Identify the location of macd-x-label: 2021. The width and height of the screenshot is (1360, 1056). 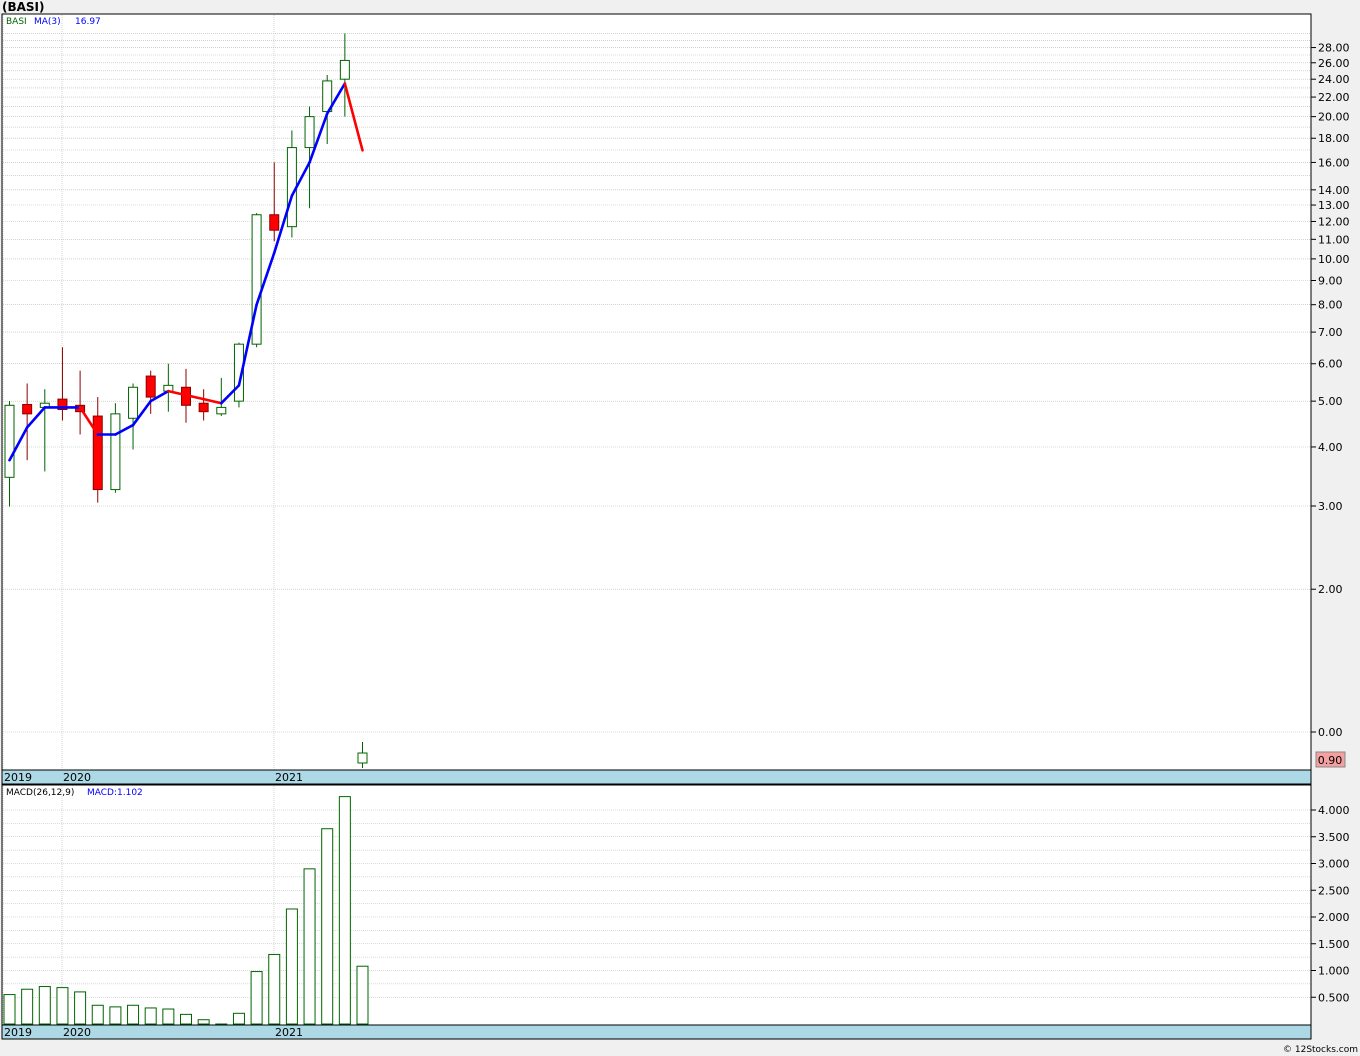
(289, 1032).